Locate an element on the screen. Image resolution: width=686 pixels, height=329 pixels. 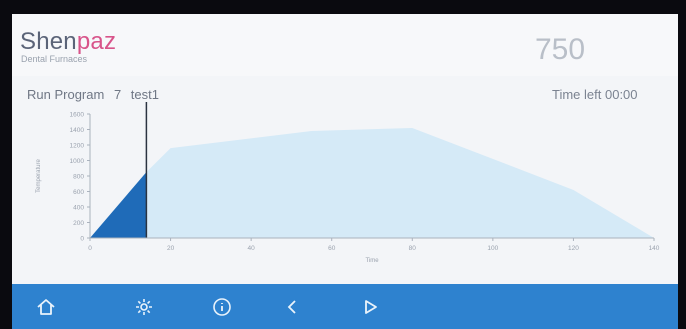
settings-button is located at coordinates (144, 306).